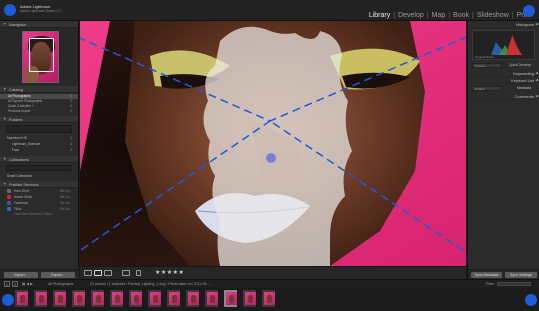 This screenshot has height=311, width=539. I want to click on library-toolbar: ★★★★★, so click(273, 272).